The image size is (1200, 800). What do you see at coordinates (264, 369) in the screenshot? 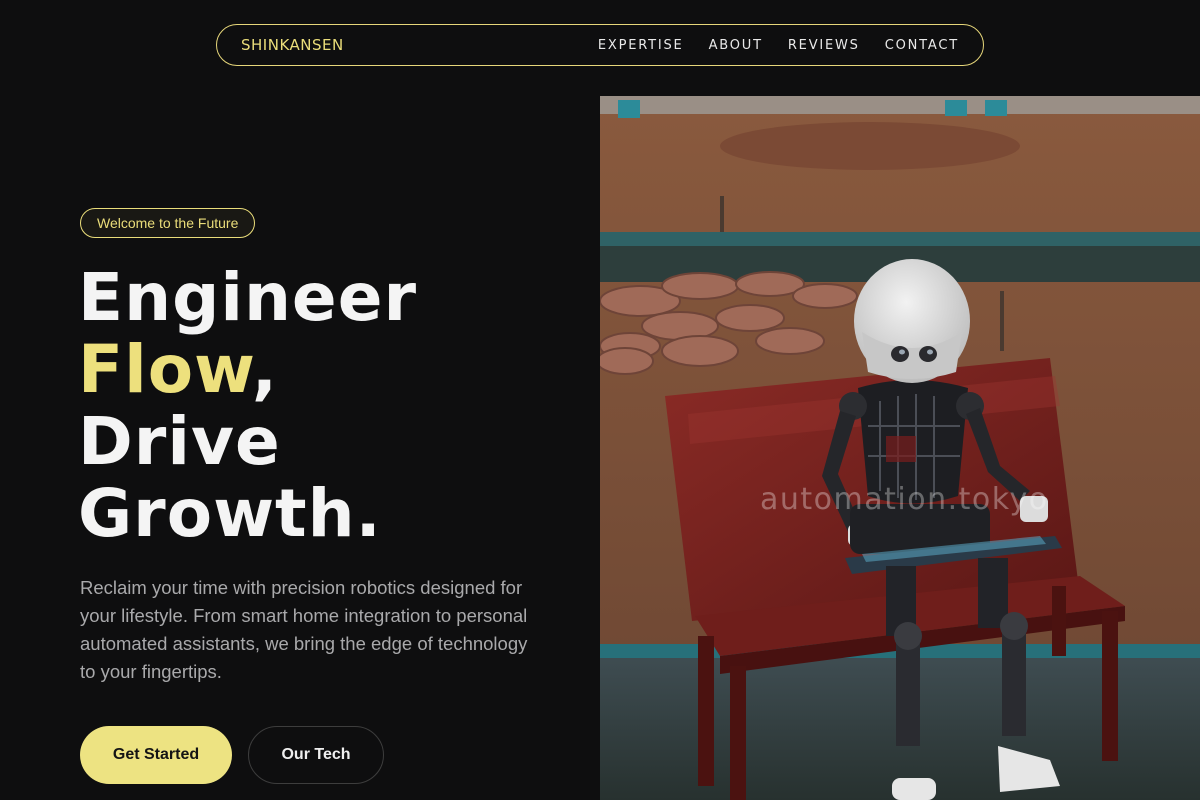
I see `headline-accent-suffix: ,` at bounding box center [264, 369].